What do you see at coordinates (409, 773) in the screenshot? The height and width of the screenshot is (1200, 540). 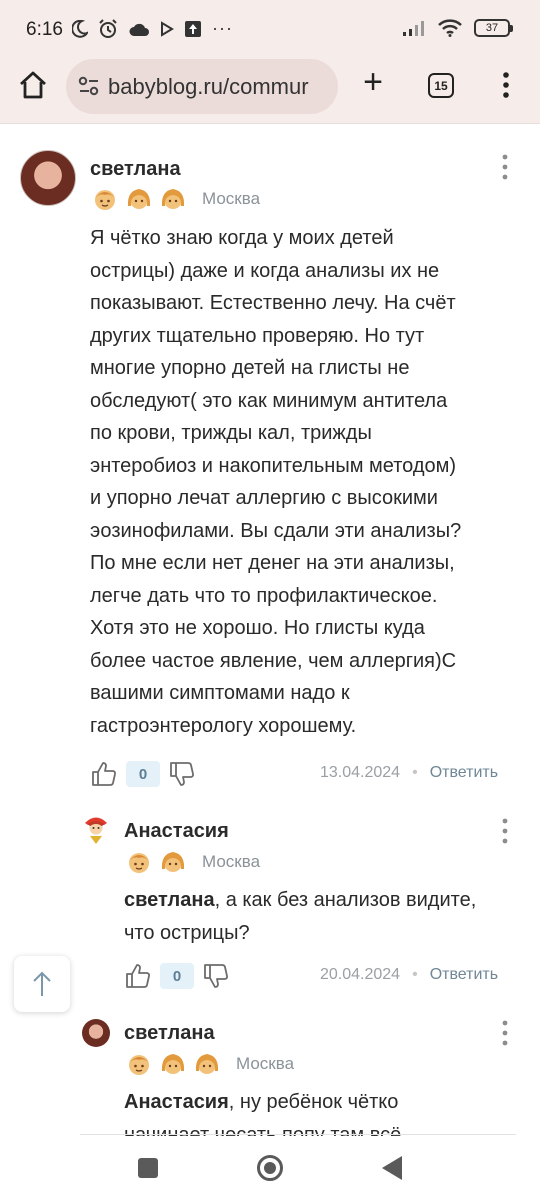 I see `comment-meta: 13.04.2024 • Ответить` at bounding box center [409, 773].